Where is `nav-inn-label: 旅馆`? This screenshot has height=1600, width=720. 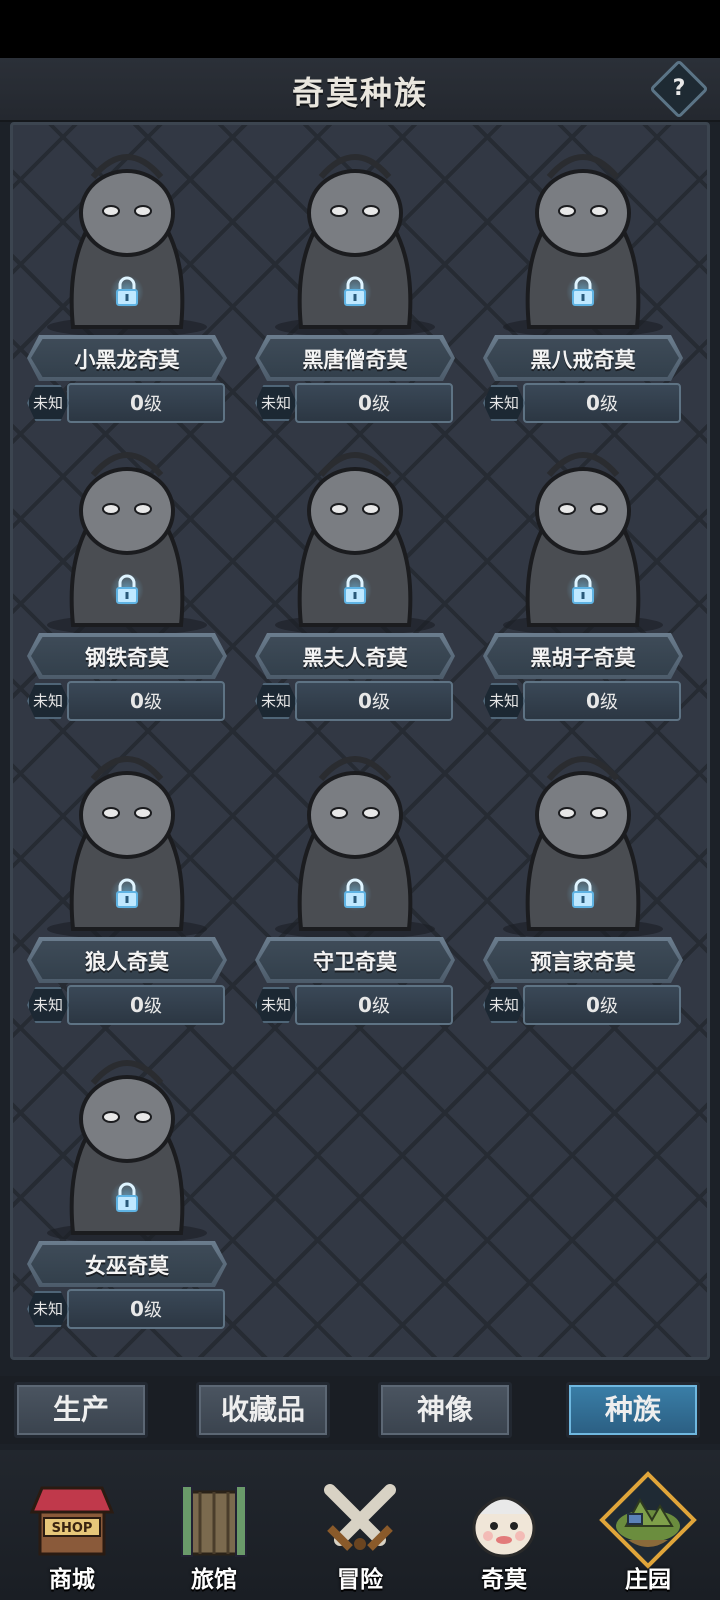
nav-inn-label: 旅馆 is located at coordinates (214, 1580).